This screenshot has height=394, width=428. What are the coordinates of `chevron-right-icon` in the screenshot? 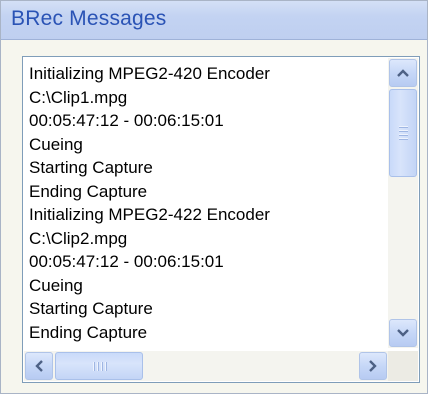 It's located at (373, 366).